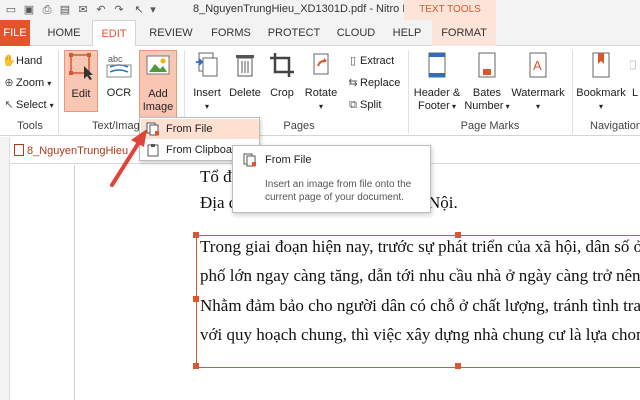 This screenshot has width=640, height=400. What do you see at coordinates (231, 33) in the screenshot?
I see `tab-forms: FORMS` at bounding box center [231, 33].